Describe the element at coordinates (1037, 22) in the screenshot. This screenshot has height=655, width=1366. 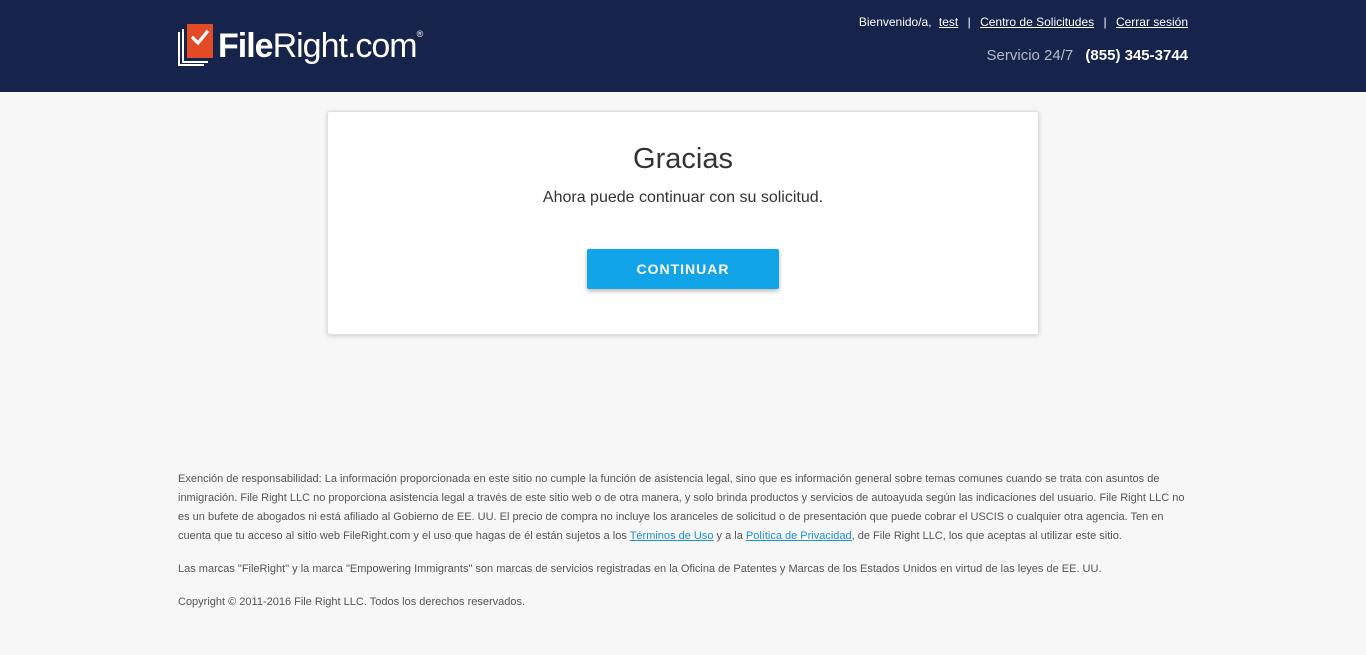
I see `requests-center-link: Centro de Solicitudes` at that location.